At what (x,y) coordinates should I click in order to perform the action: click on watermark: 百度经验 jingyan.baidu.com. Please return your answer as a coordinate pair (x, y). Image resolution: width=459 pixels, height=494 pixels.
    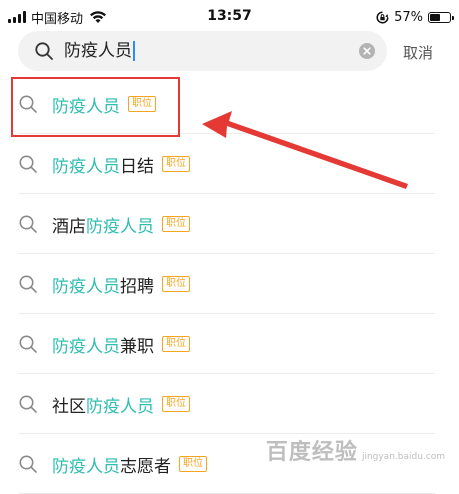
    Looking at the image, I should click on (355, 450).